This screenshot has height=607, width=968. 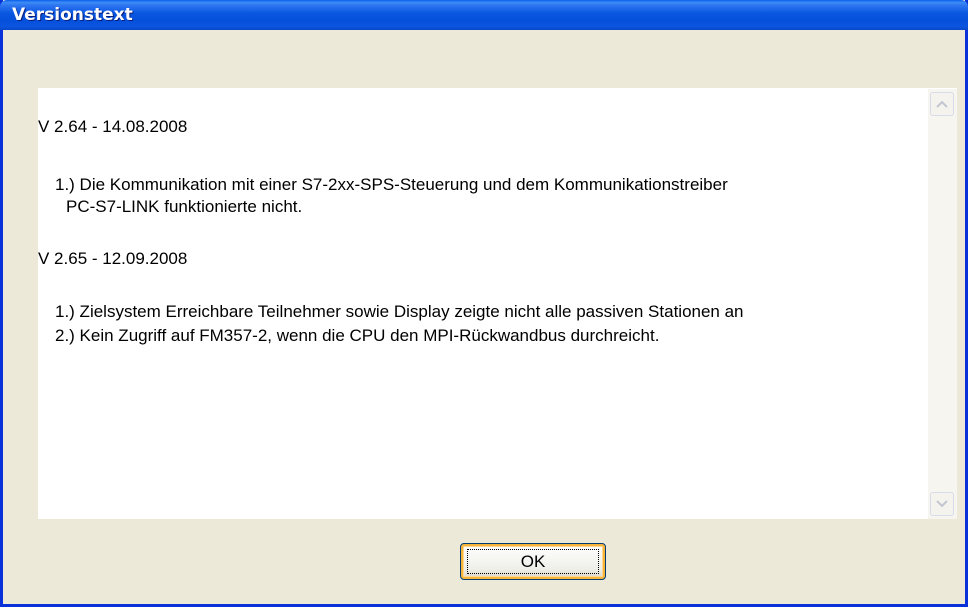 What do you see at coordinates (113, 258) in the screenshot?
I see `version-heading: V 2.65 - 12.09.2008` at bounding box center [113, 258].